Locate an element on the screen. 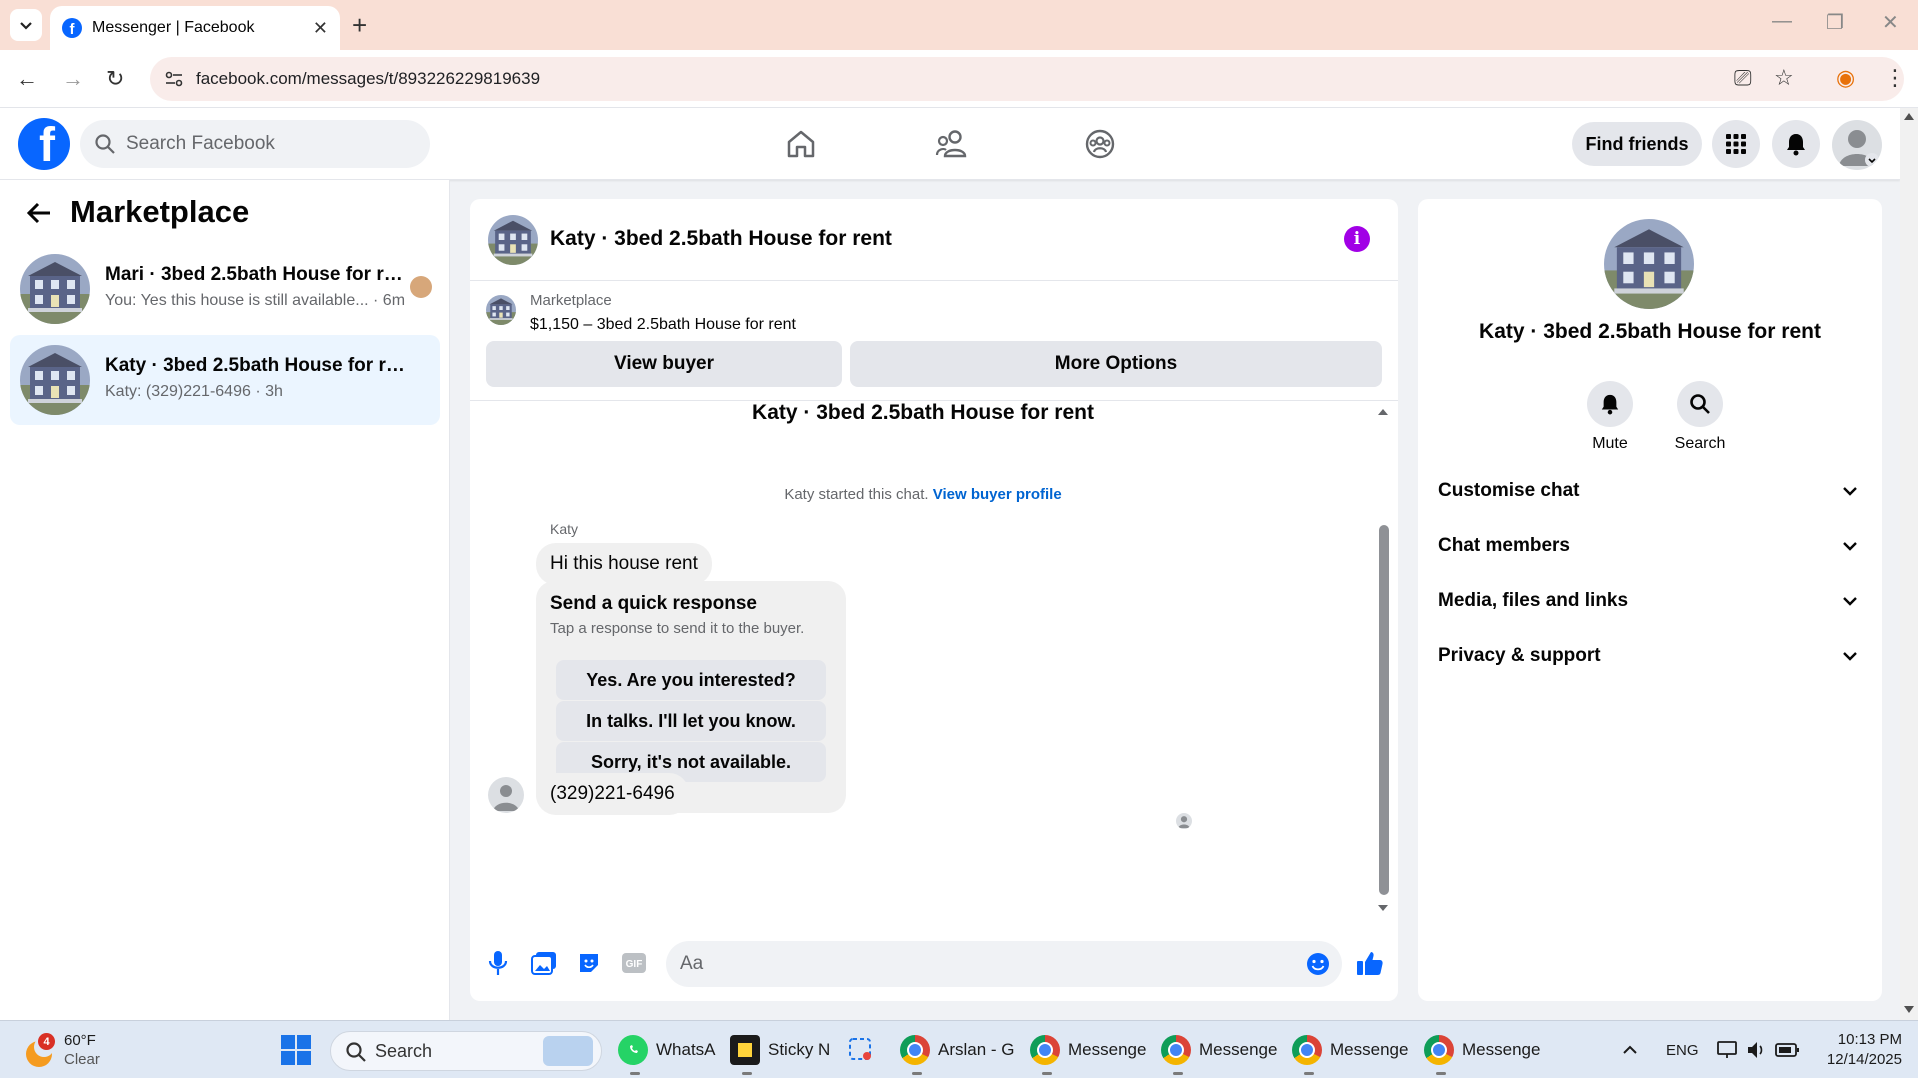 The width and height of the screenshot is (1918, 1078). chat-title: Katy · 3bed 2.5bath House for rent is located at coordinates (721, 239).